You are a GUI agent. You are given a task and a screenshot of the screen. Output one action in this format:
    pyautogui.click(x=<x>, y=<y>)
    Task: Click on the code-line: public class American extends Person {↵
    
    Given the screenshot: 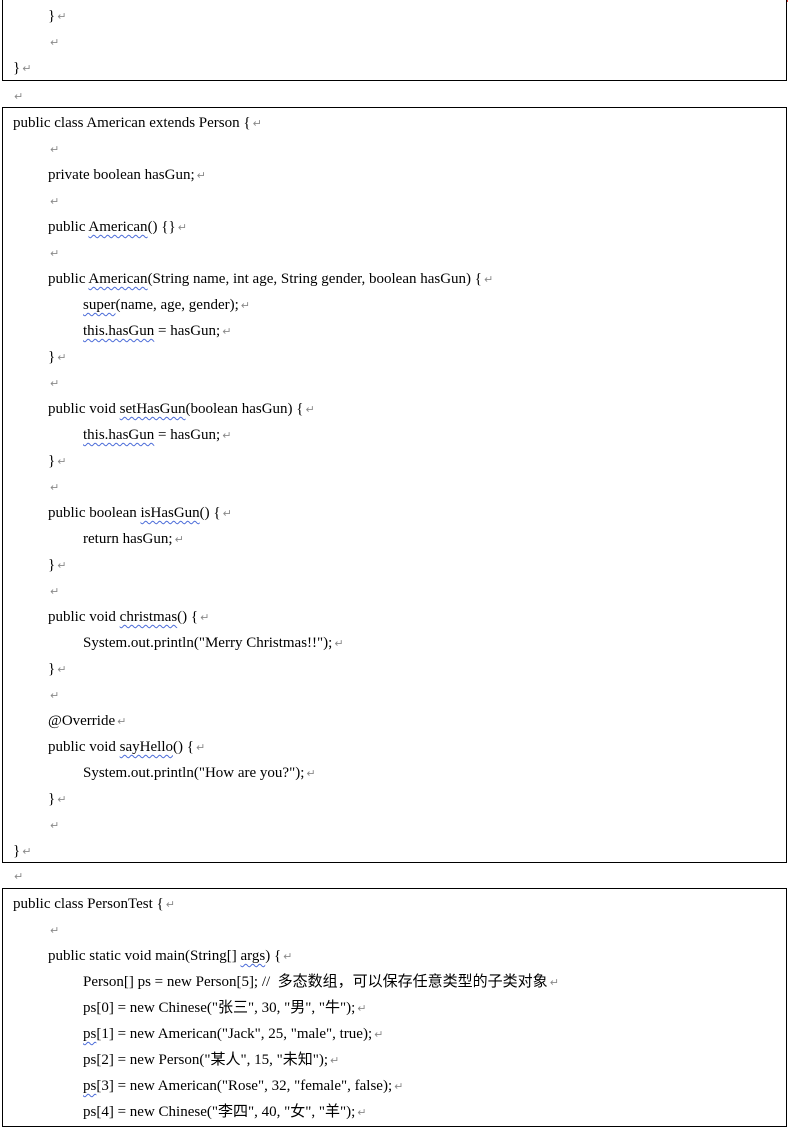 What is the action you would take?
    pyautogui.click(x=132, y=123)
    